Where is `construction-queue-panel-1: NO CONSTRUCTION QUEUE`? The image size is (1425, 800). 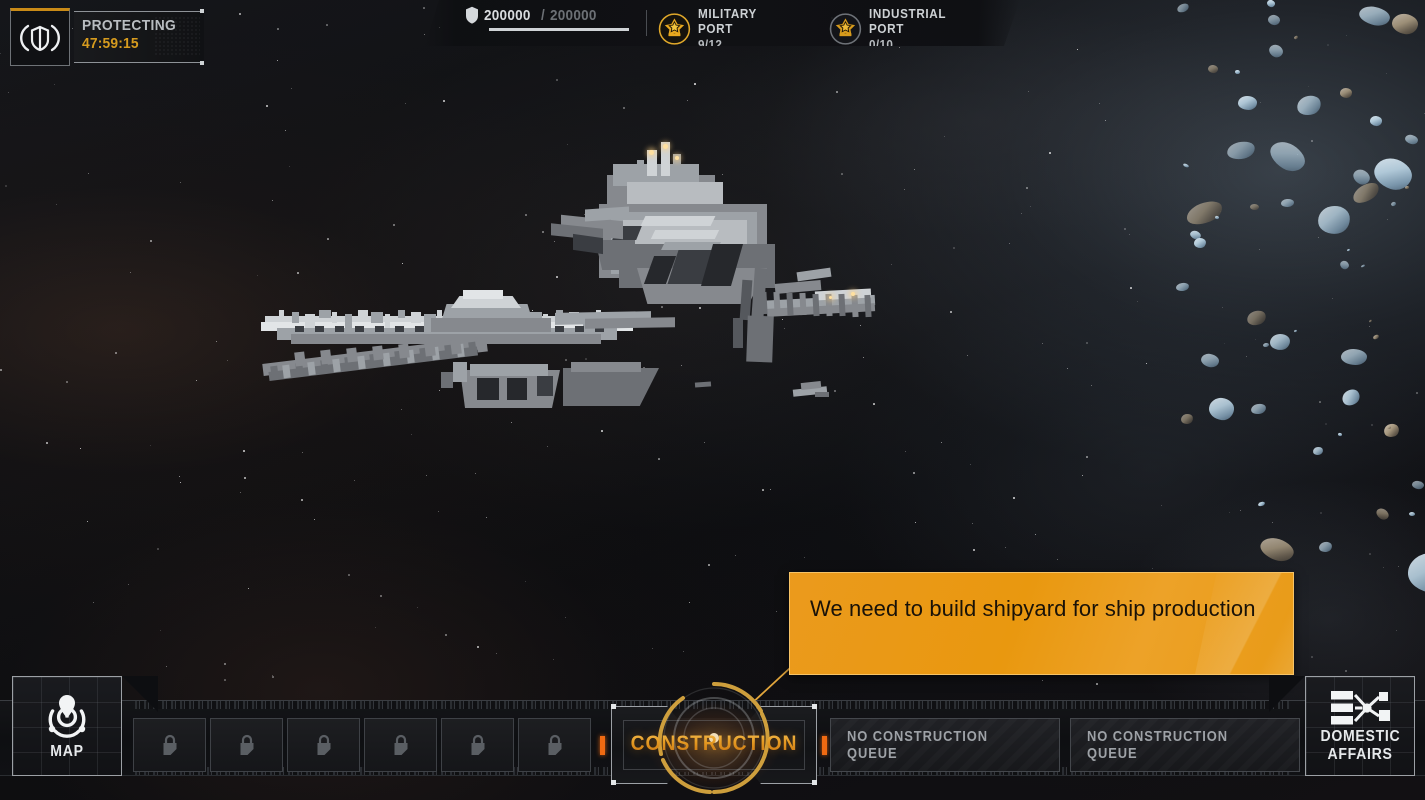
construction-queue-panel-1: NO CONSTRUCTION QUEUE is located at coordinates (945, 745).